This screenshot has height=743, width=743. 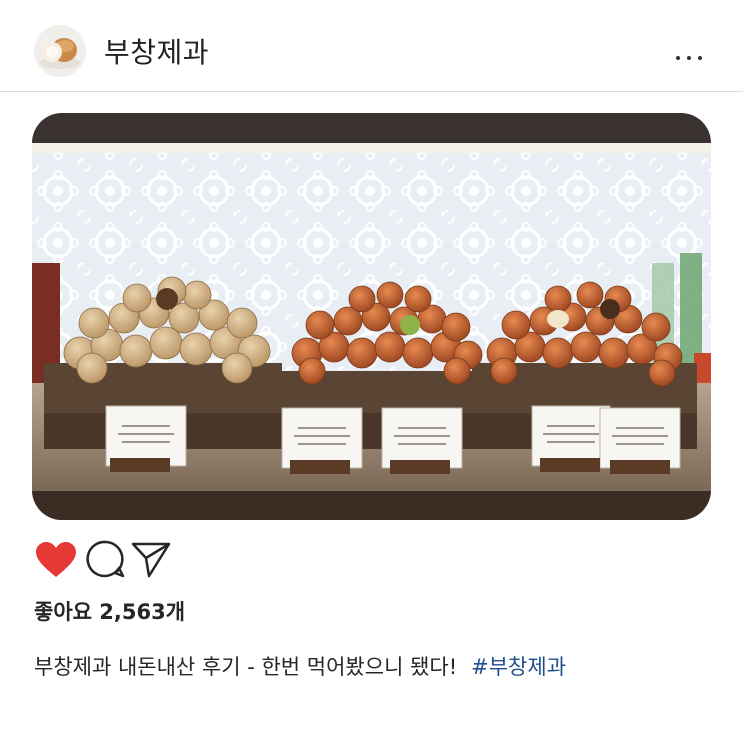 I want to click on likes-count: 좋아요 2,563개, so click(x=109, y=611).